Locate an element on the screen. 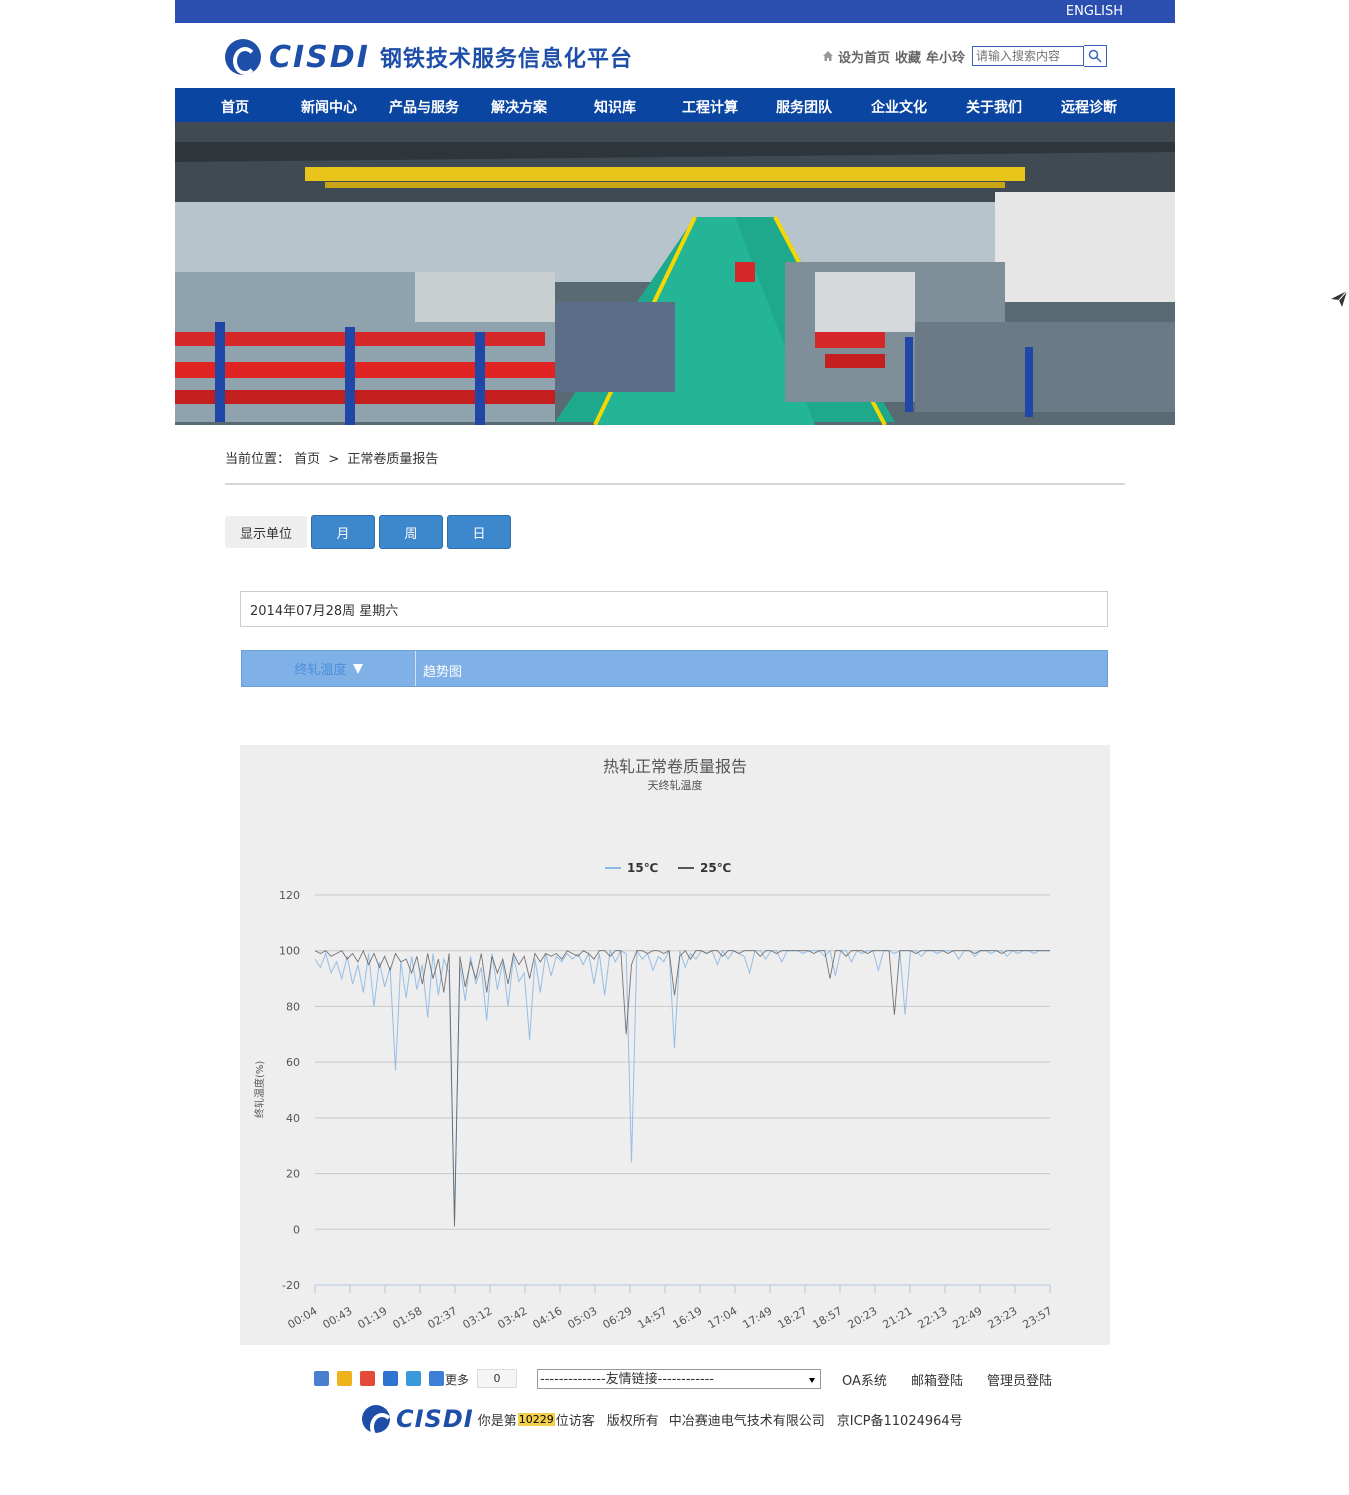  visitor-prefix: 你是第 is located at coordinates (497, 1421).